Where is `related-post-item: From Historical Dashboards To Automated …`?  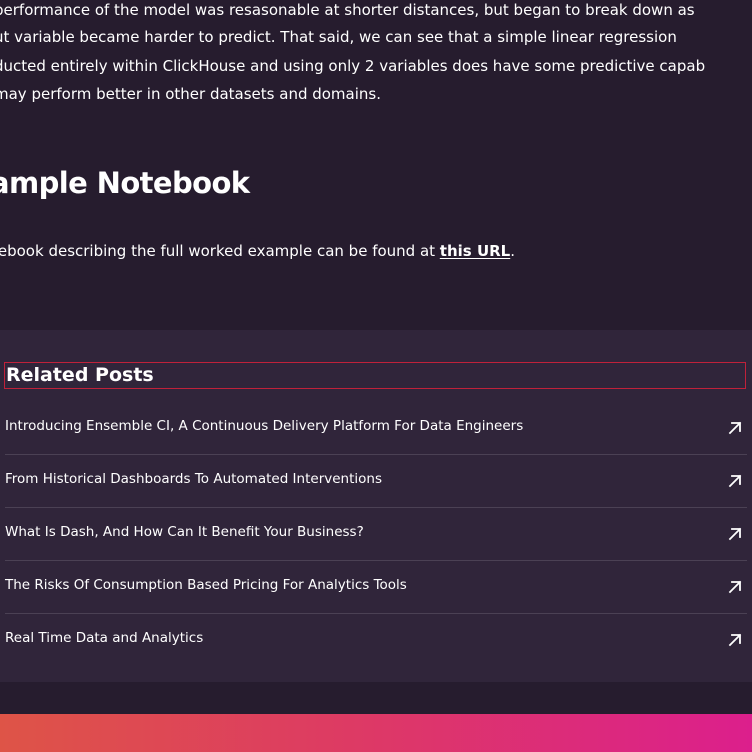
related-post-item: From Historical Dashboards To Automated … is located at coordinates (376, 481).